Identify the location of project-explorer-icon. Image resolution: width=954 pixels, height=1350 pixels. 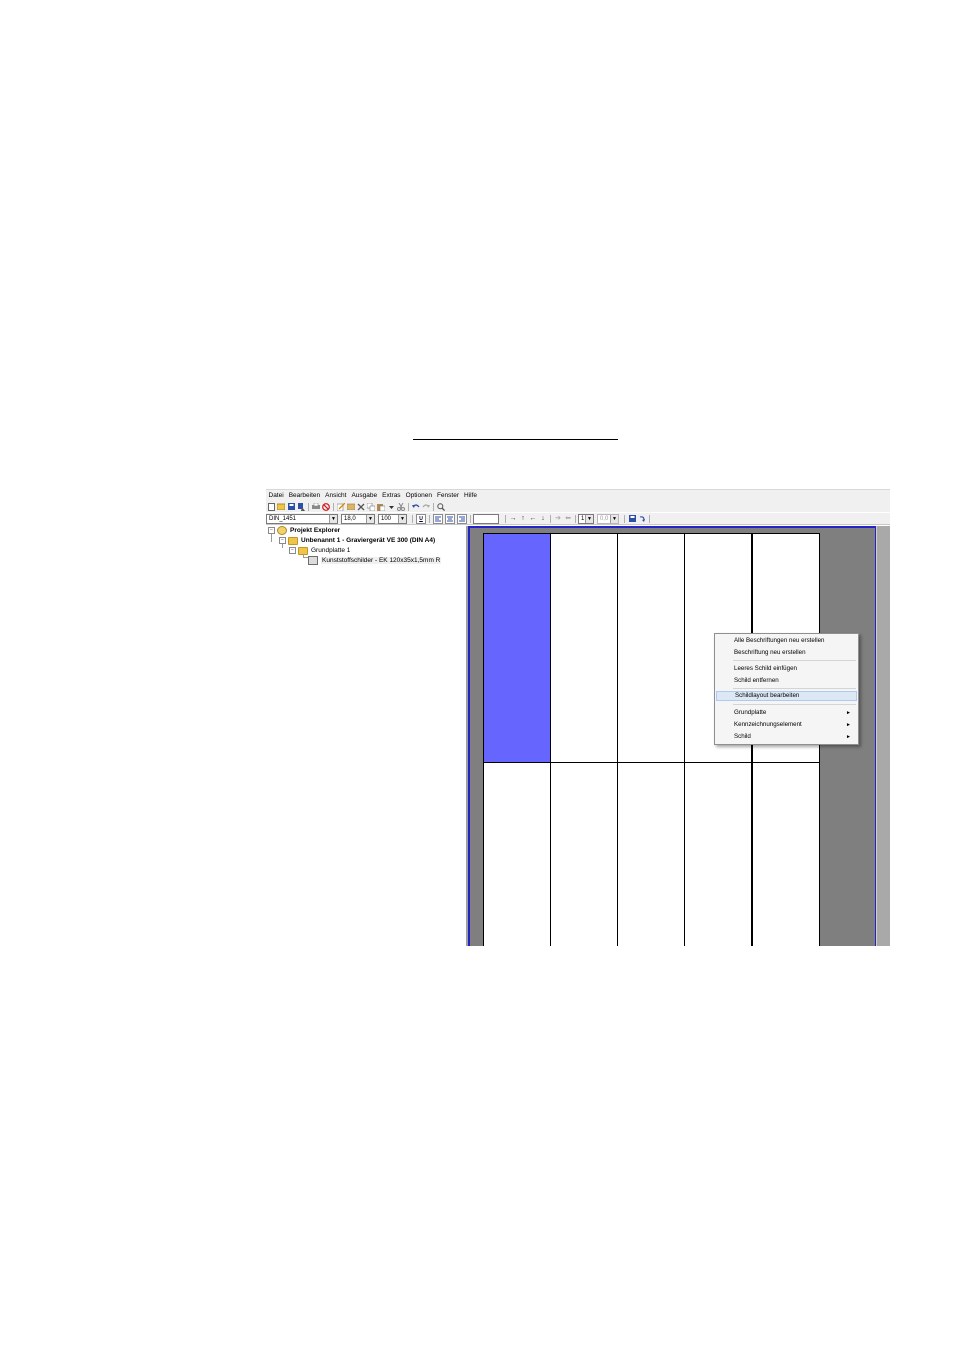
(282, 530).